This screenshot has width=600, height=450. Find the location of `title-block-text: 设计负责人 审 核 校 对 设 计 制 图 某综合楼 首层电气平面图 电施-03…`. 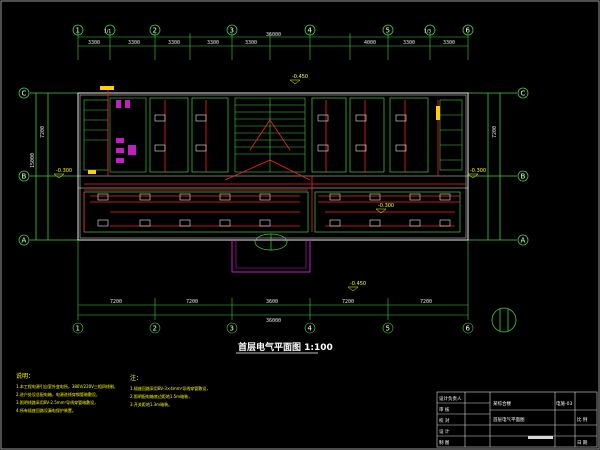

title-block-text: 设计负责人 审 核 校 对 设 计 制 图 某综合楼 首层电气平面图 电施-03… is located at coordinates (513, 420).